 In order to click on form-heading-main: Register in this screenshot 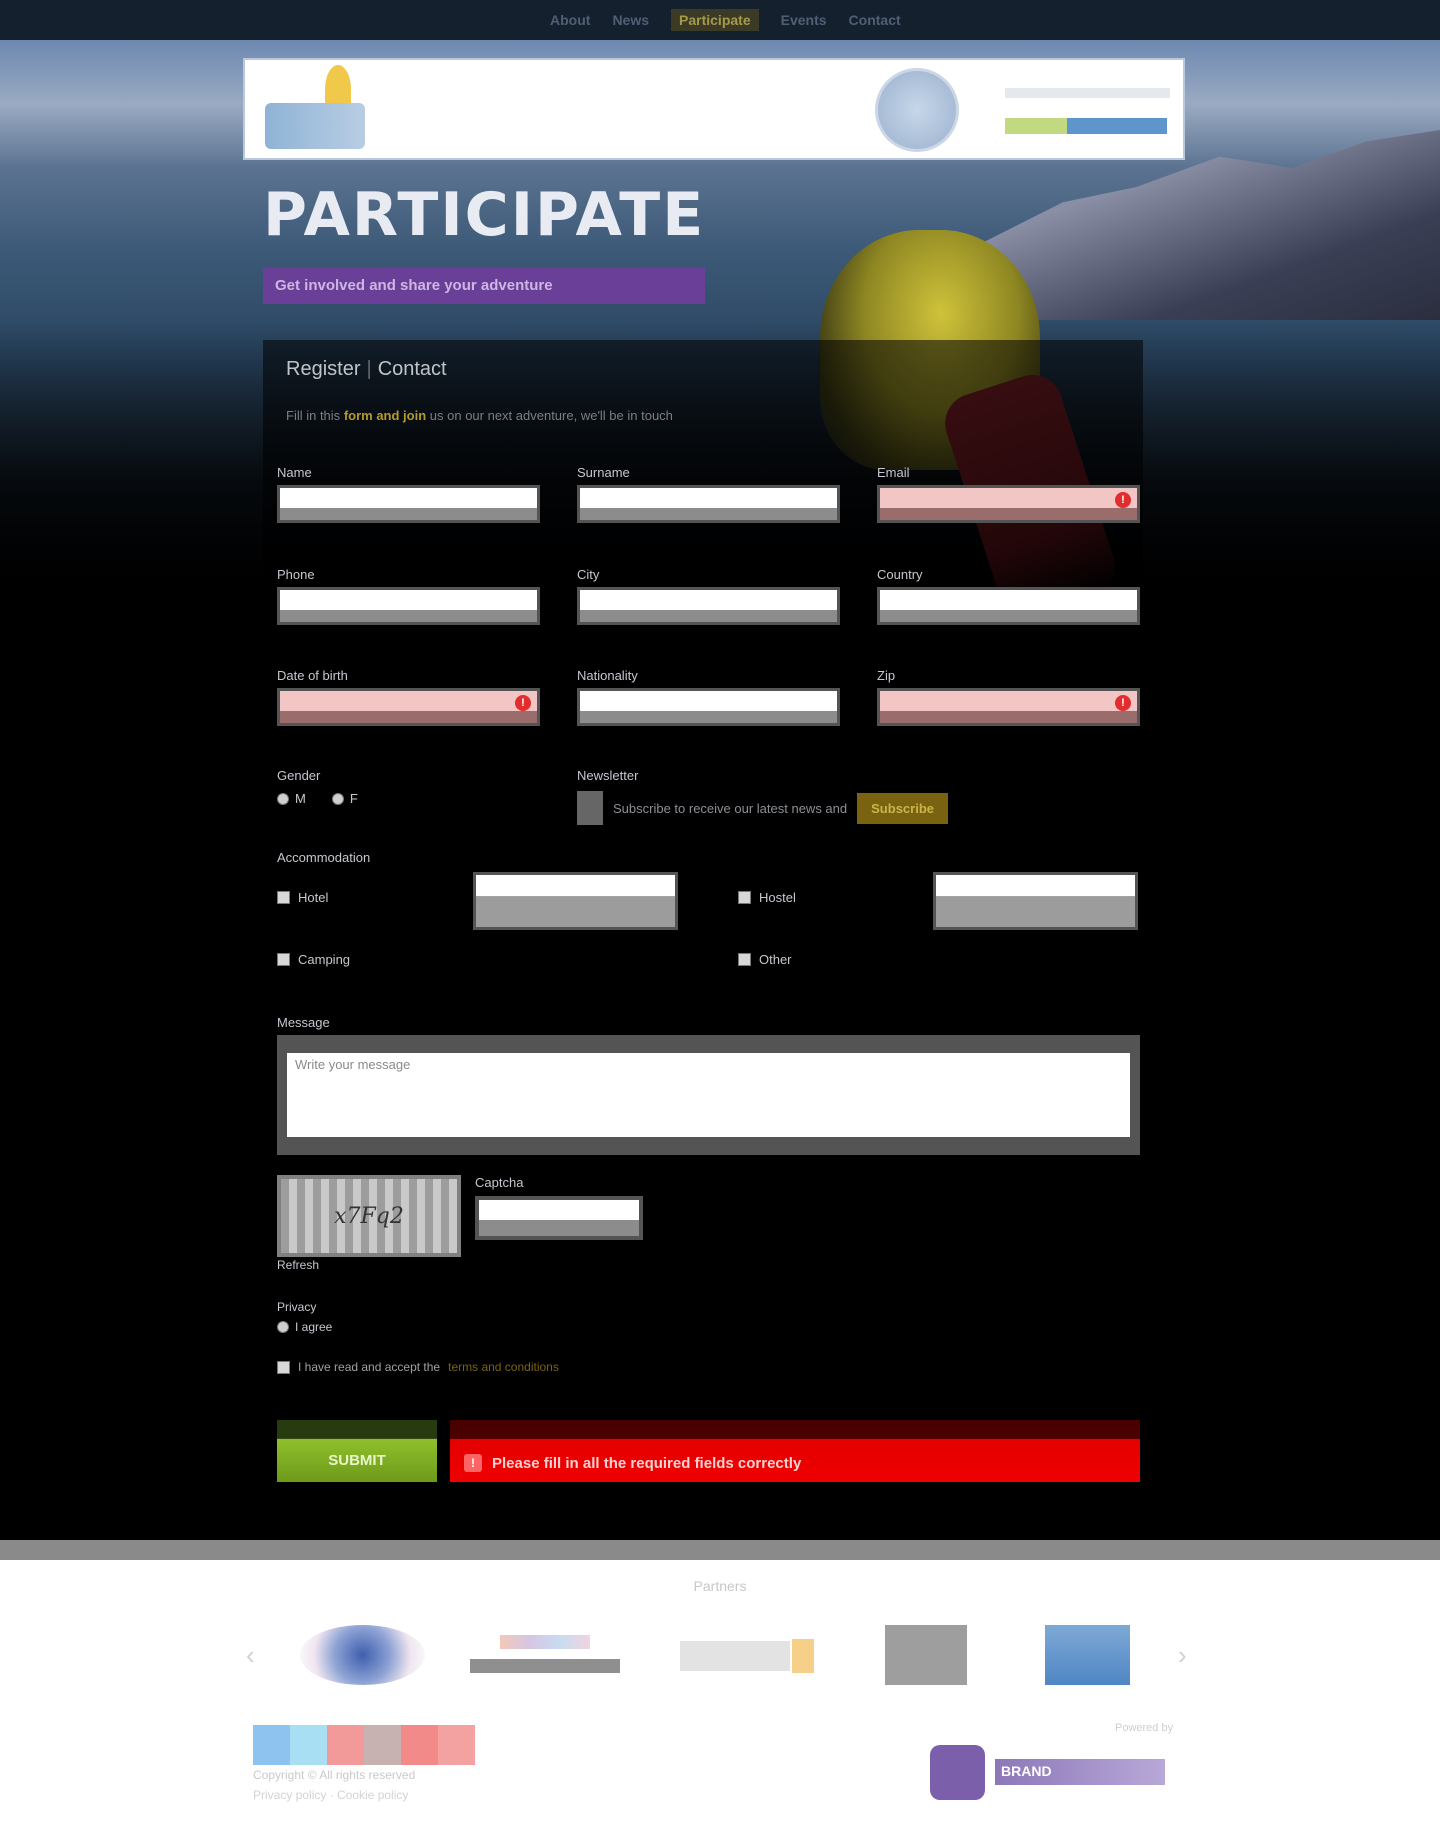, I will do `click(323, 369)`.